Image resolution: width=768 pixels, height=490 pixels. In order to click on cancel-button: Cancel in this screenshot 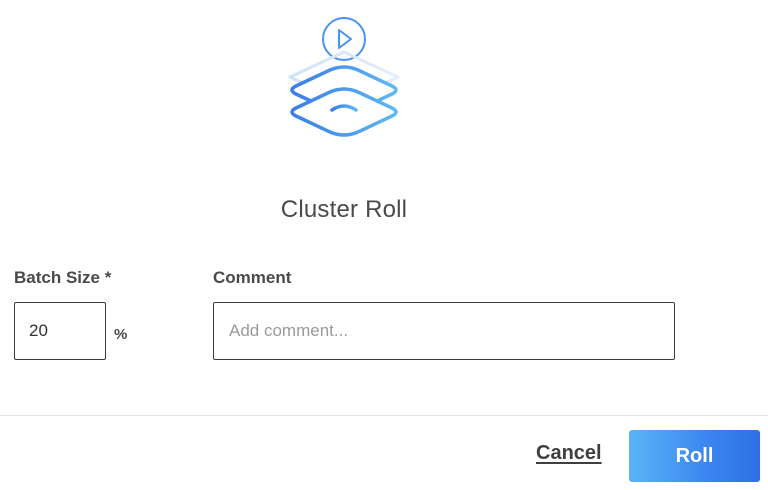, I will do `click(569, 453)`.